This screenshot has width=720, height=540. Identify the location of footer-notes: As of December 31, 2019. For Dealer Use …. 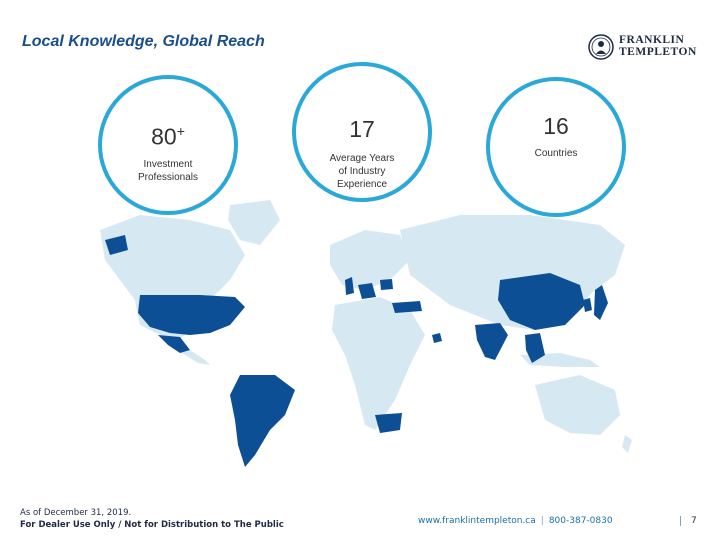
(152, 519).